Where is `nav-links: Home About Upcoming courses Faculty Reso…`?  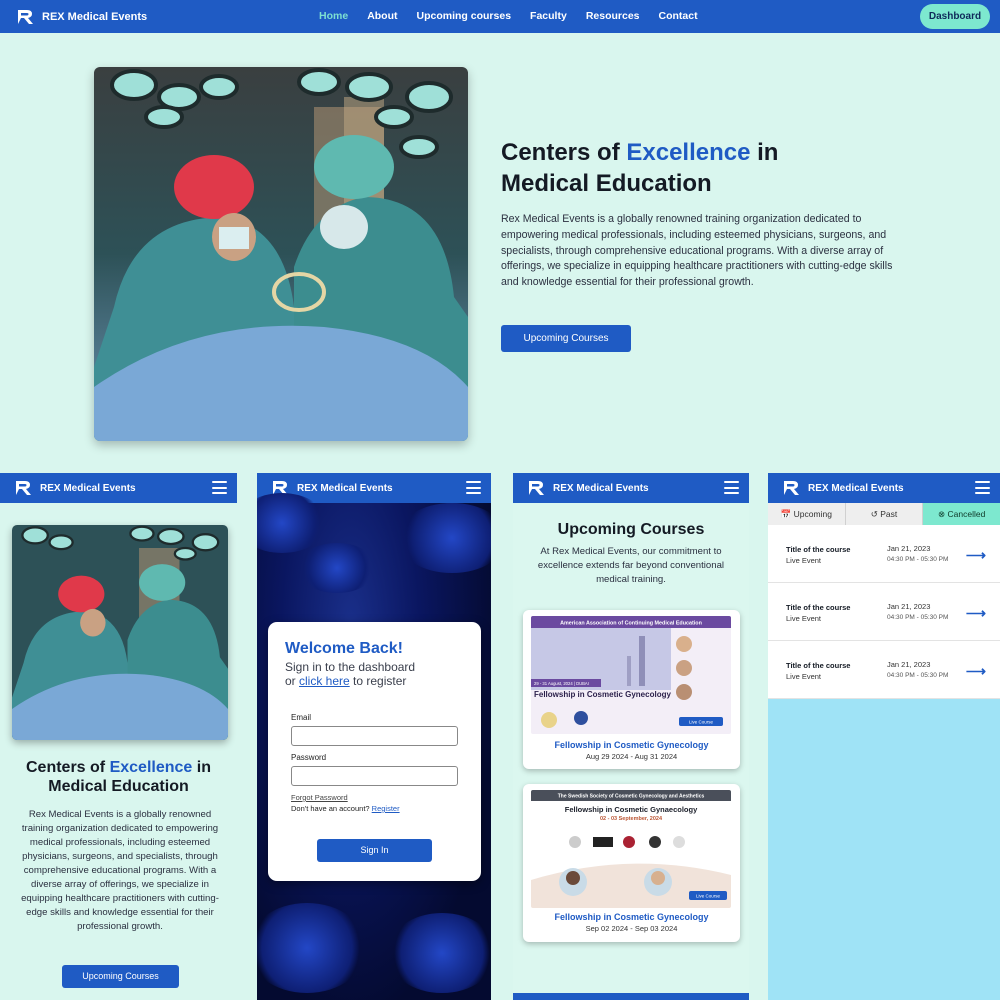
nav-links: Home About Upcoming courses Faculty Reso… is located at coordinates (508, 16).